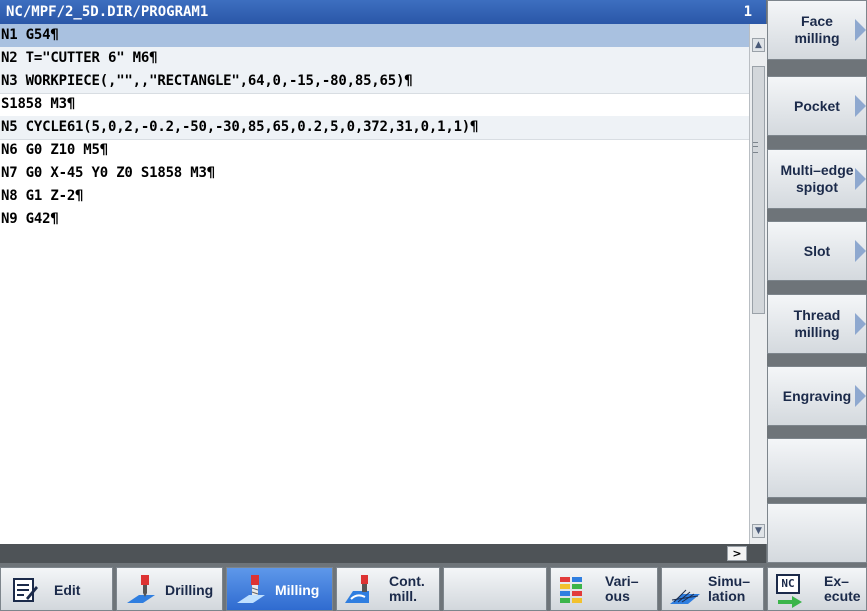 The width and height of the screenshot is (867, 611). I want to click on softkey-label: Vari– ous, so click(622, 588).